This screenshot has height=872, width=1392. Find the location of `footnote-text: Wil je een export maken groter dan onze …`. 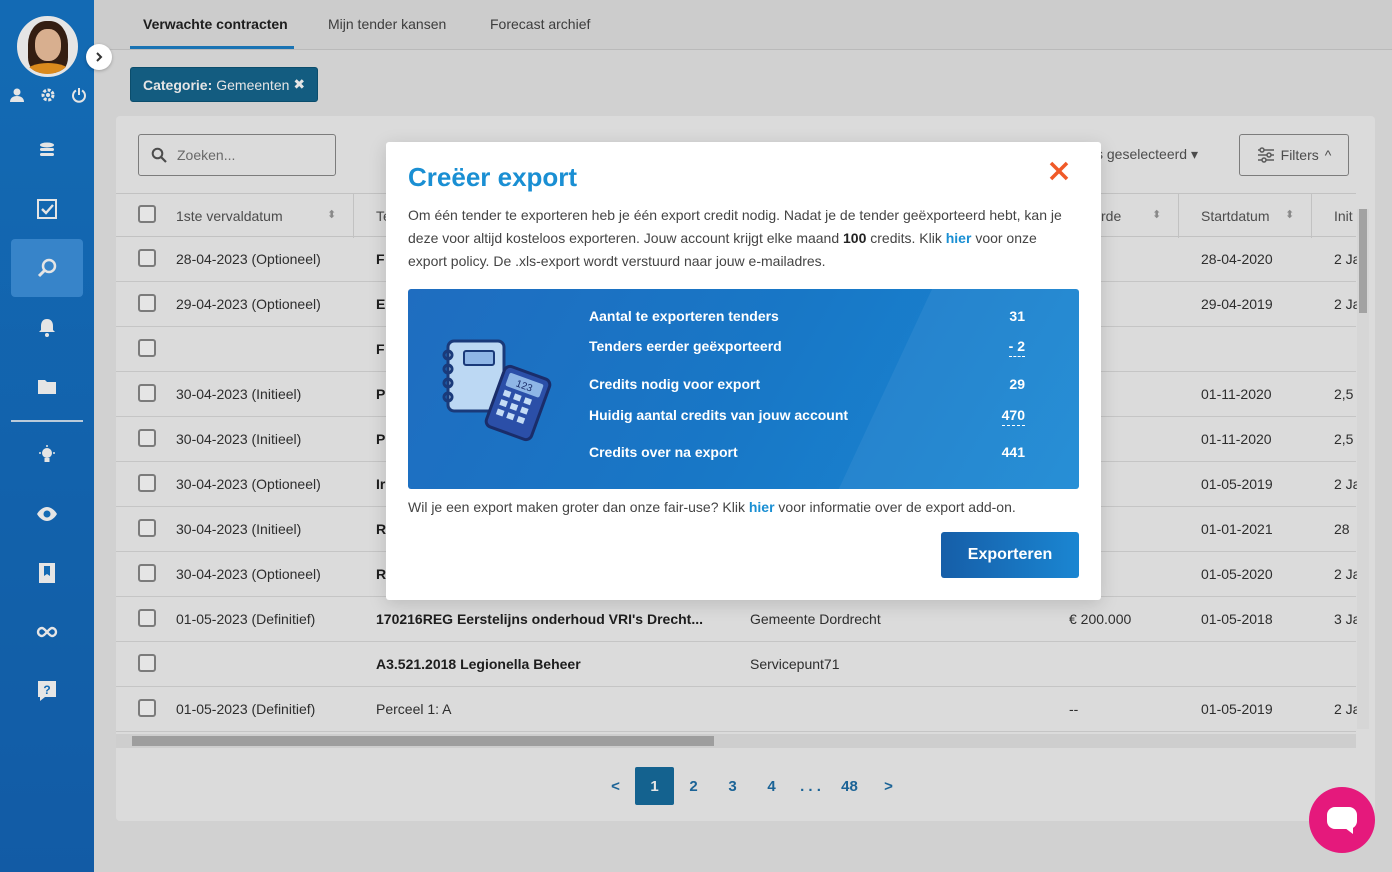

footnote-text: Wil je een export maken groter dan onze … is located at coordinates (576, 507).